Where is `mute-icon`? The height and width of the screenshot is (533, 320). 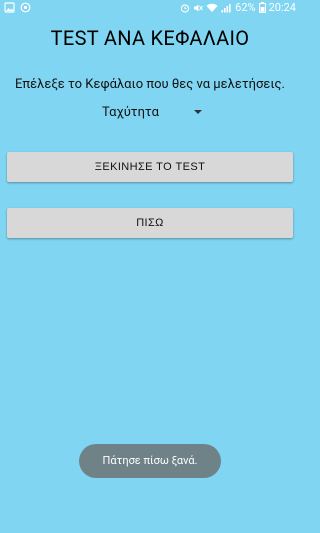
mute-icon is located at coordinates (199, 7).